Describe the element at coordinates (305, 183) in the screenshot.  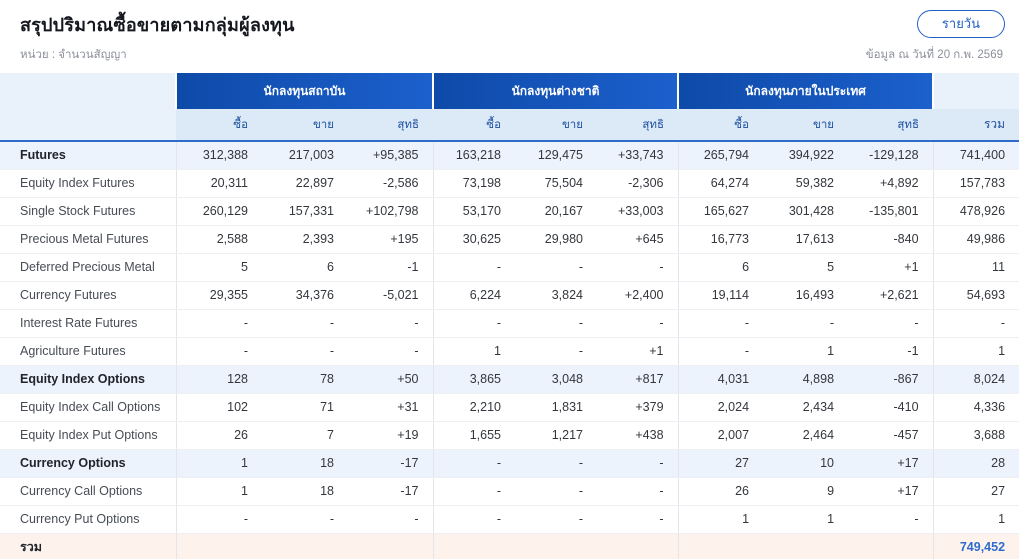
I see `value-cell: 22,897` at that location.